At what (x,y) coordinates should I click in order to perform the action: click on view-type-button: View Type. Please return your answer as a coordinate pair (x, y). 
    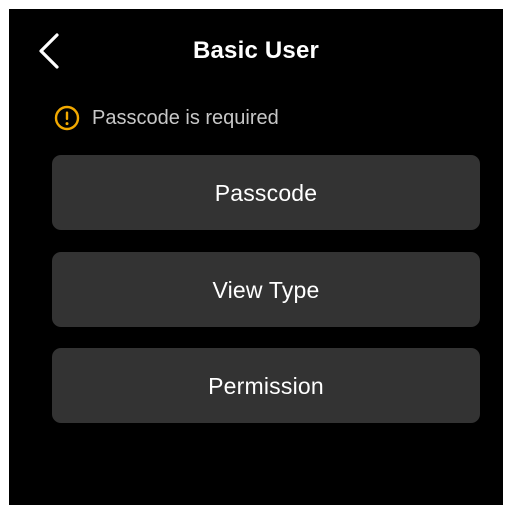
    Looking at the image, I should click on (266, 289).